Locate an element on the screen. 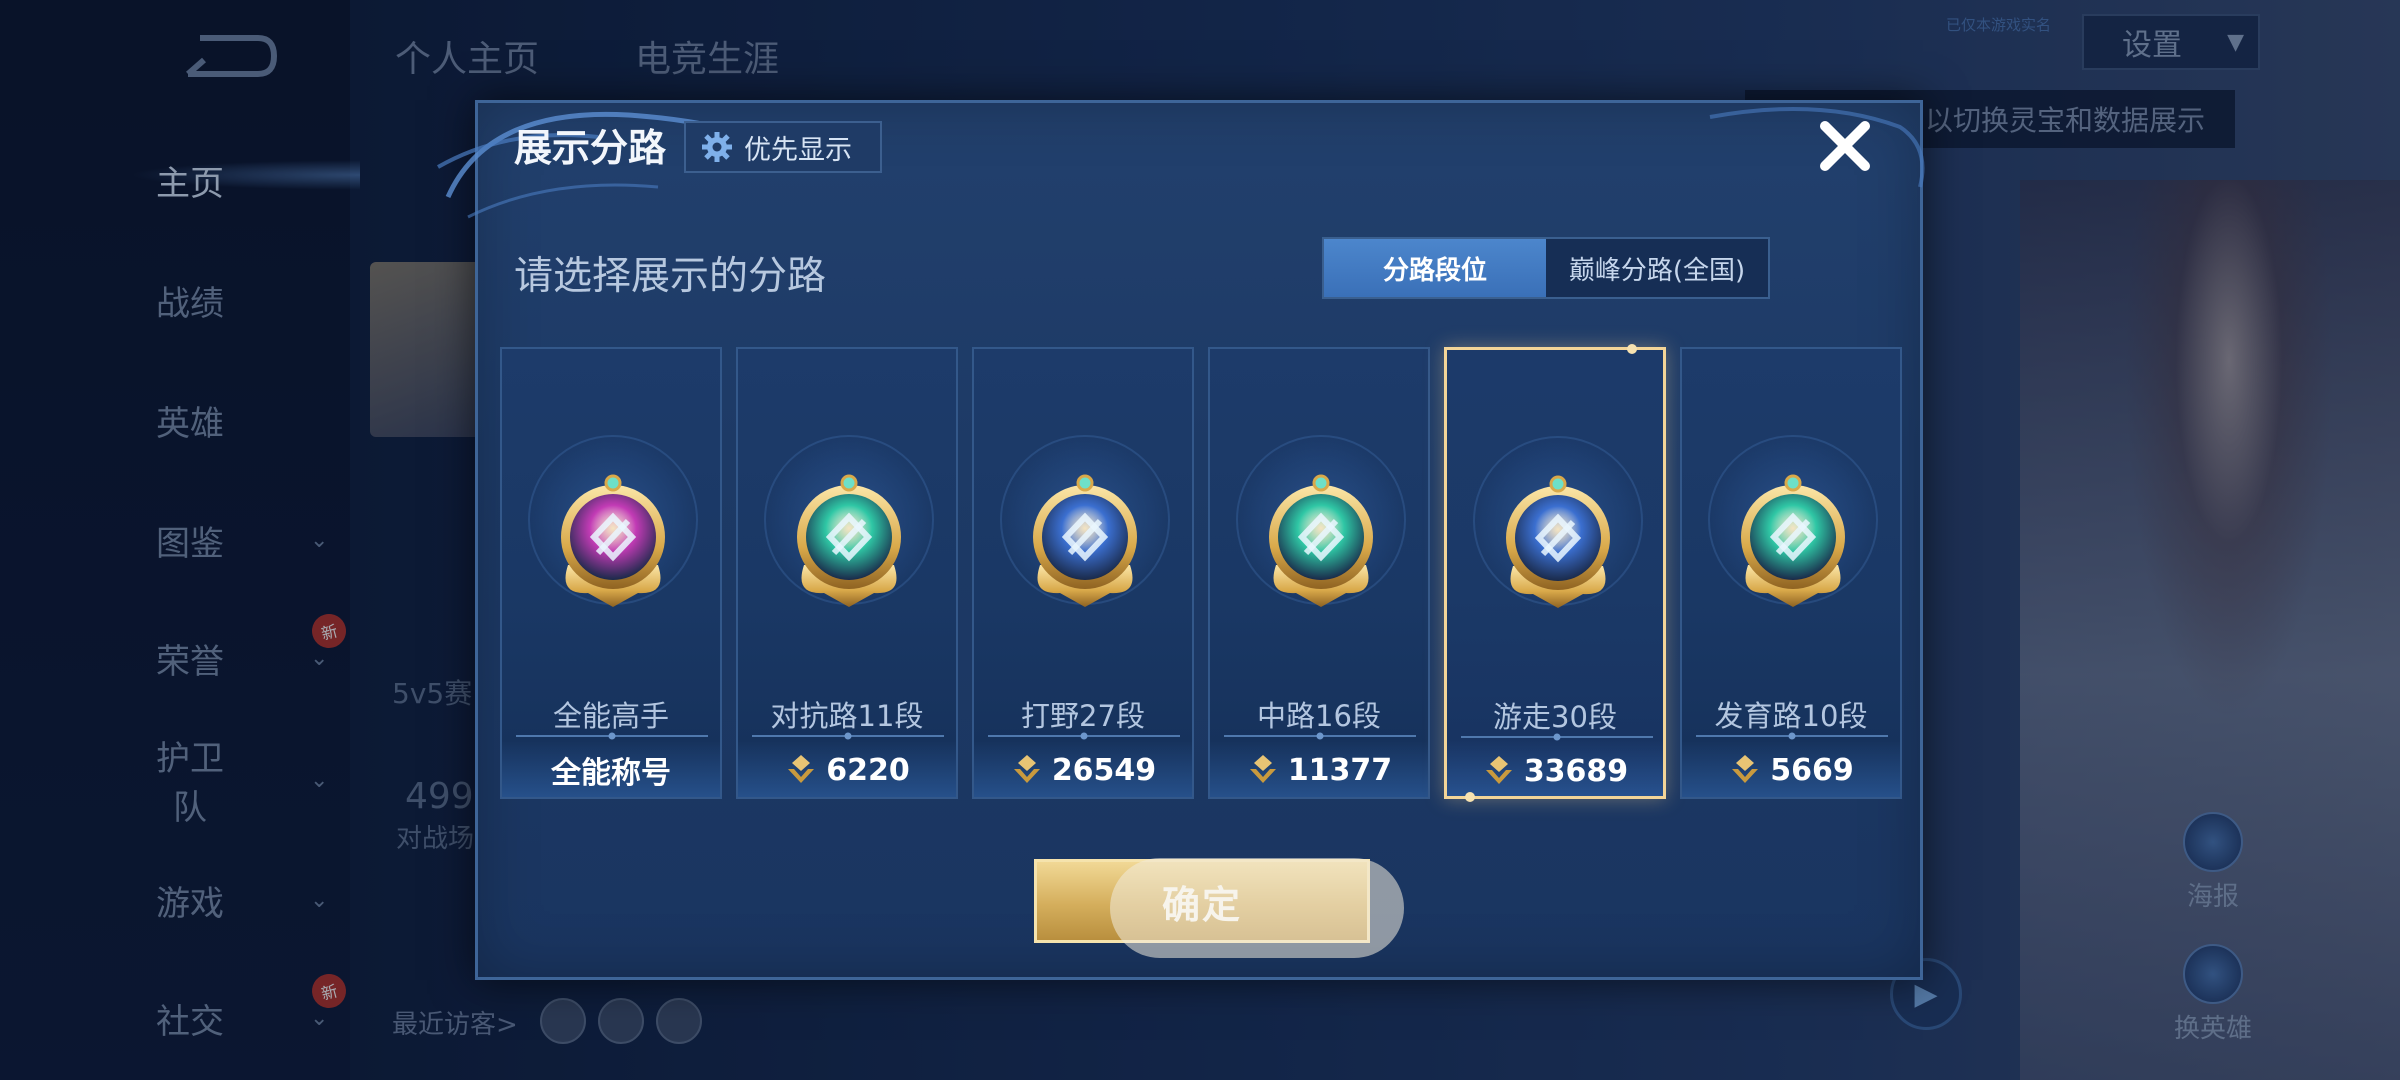  lane-score: 11377 is located at coordinates (1319, 770).